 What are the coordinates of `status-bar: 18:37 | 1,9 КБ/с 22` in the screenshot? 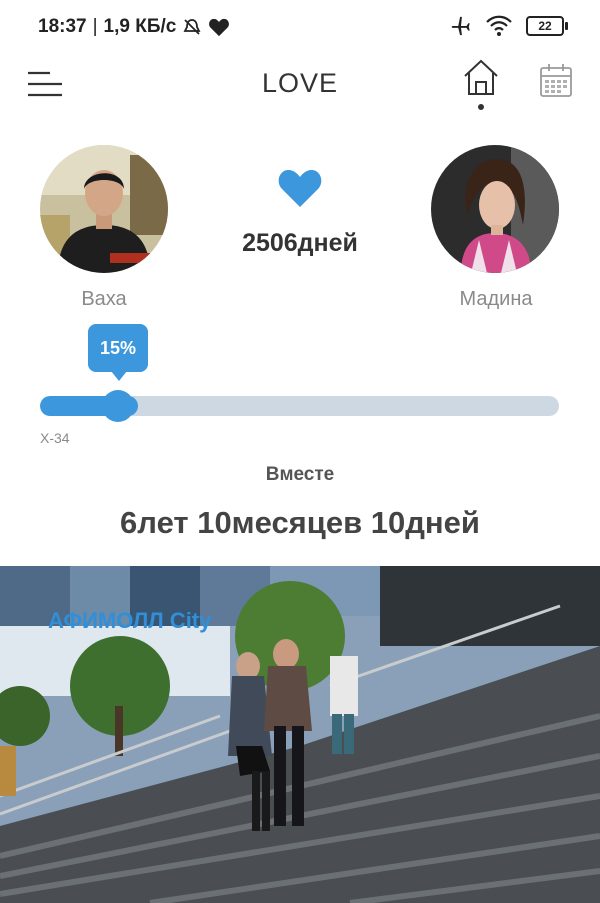 It's located at (300, 28).